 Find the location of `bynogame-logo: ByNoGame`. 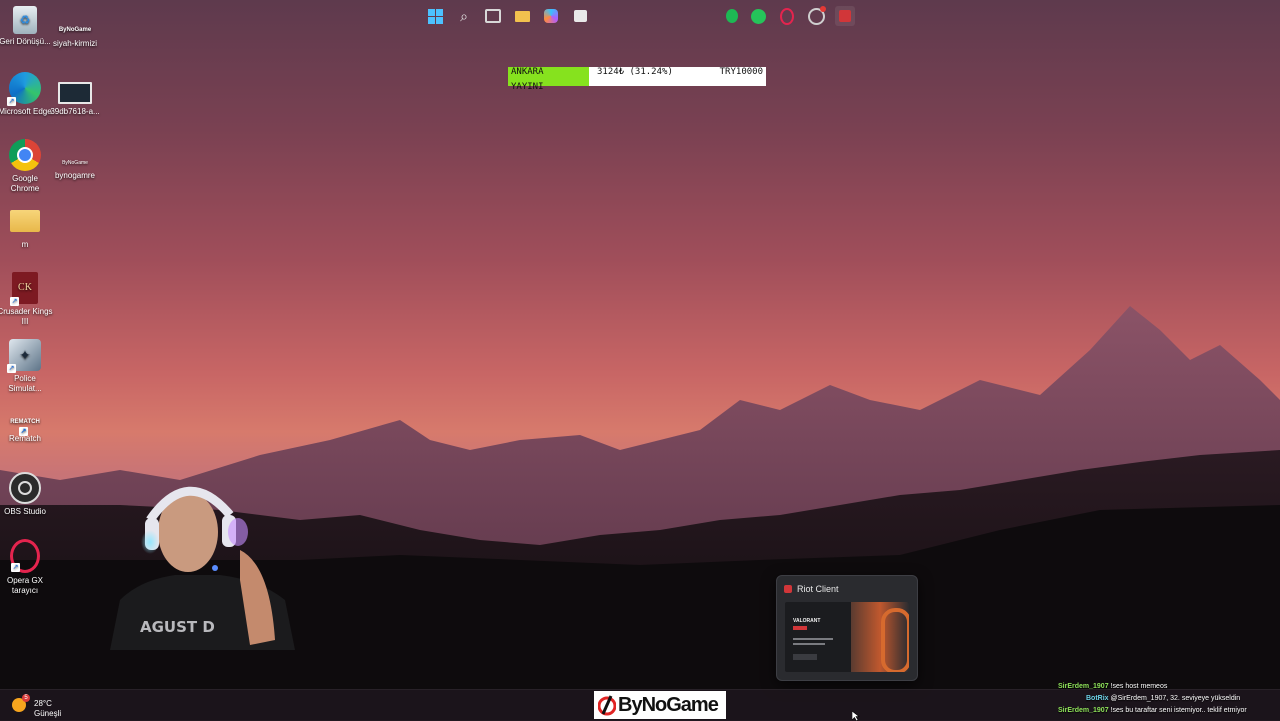

bynogame-logo: ByNoGame is located at coordinates (660, 705).